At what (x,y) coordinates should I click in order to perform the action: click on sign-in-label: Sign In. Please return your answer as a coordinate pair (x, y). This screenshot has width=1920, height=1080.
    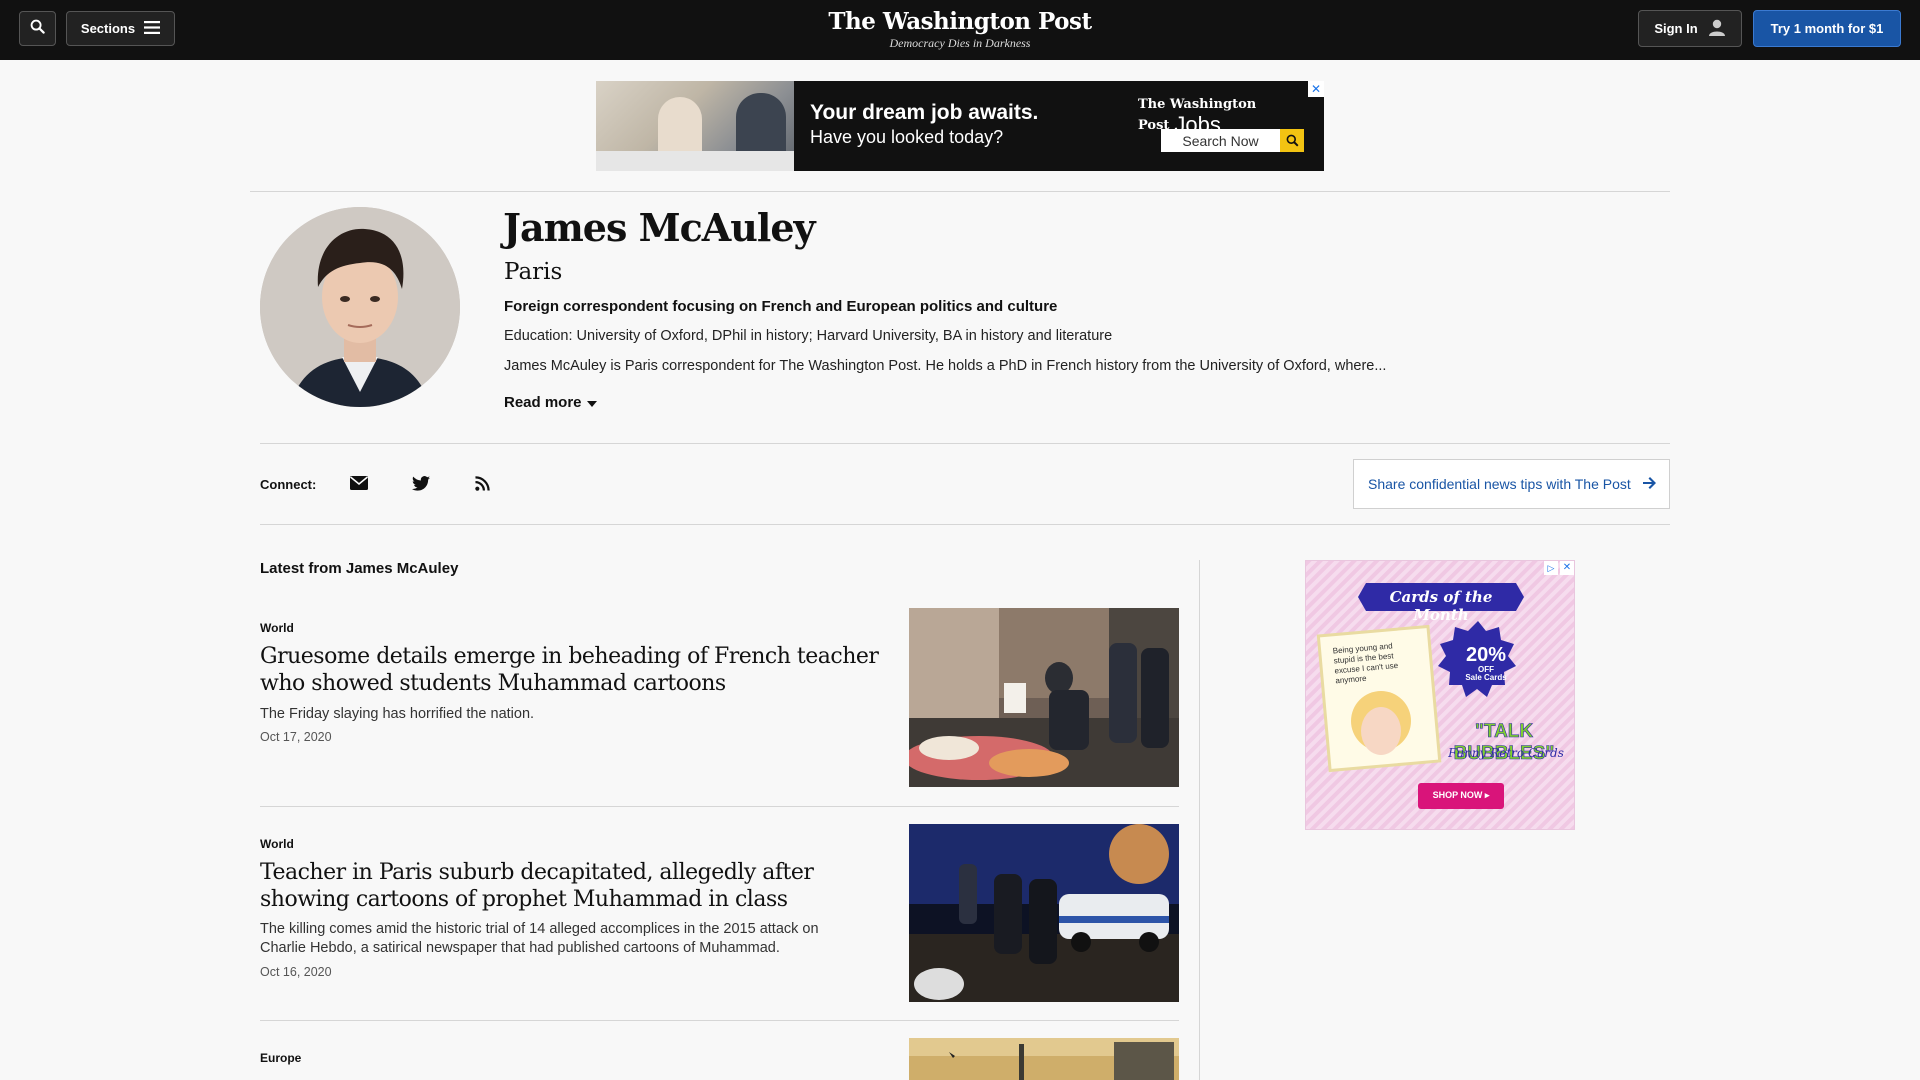
    Looking at the image, I should click on (1676, 28).